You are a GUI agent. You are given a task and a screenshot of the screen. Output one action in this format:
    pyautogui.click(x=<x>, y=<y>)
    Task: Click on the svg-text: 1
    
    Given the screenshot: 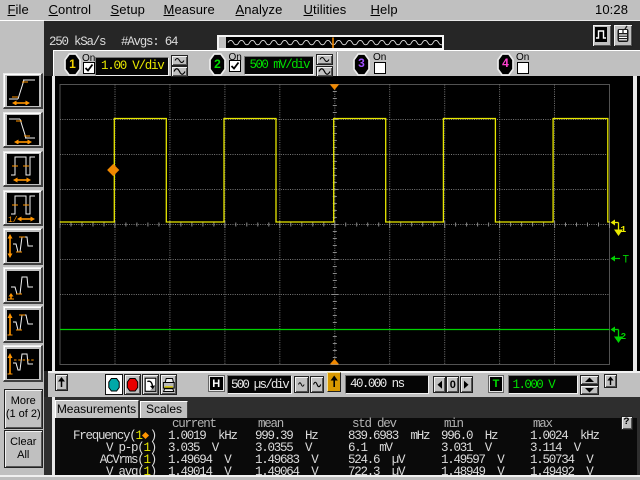 What is the action you would take?
    pyautogui.click(x=624, y=229)
    